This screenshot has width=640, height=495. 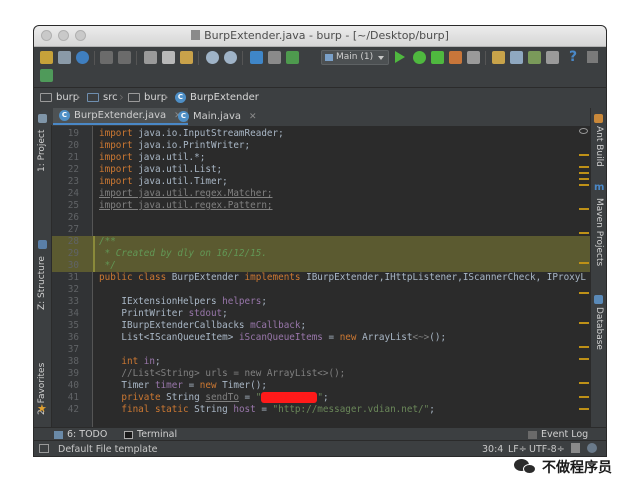 I want to click on line-number: 21, so click(x=73, y=157).